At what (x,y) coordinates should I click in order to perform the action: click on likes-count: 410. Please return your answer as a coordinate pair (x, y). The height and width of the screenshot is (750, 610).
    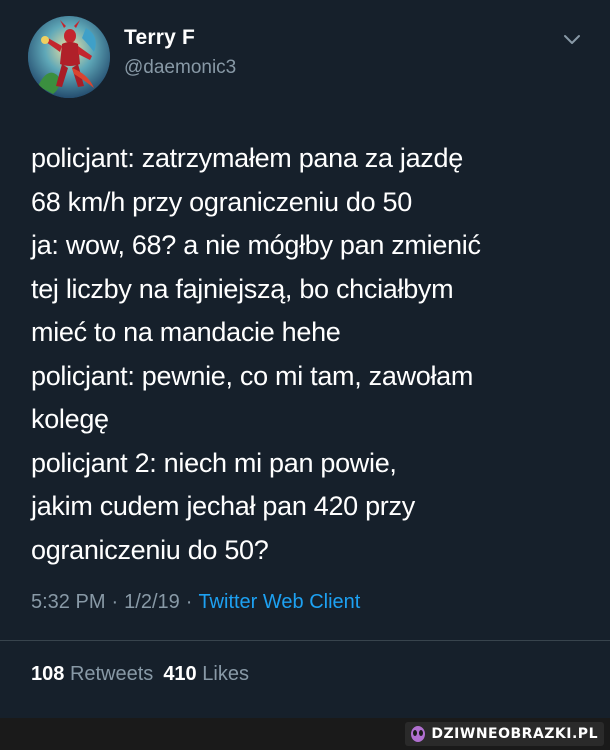
    Looking at the image, I should click on (180, 674).